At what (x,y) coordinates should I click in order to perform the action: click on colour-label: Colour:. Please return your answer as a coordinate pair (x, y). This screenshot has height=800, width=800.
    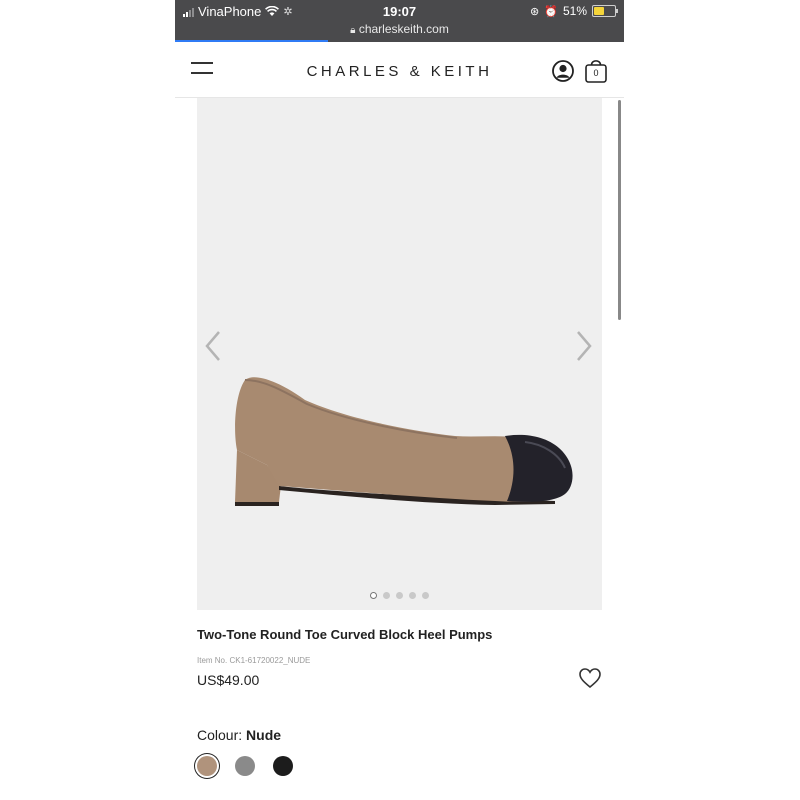
    Looking at the image, I should click on (220, 735).